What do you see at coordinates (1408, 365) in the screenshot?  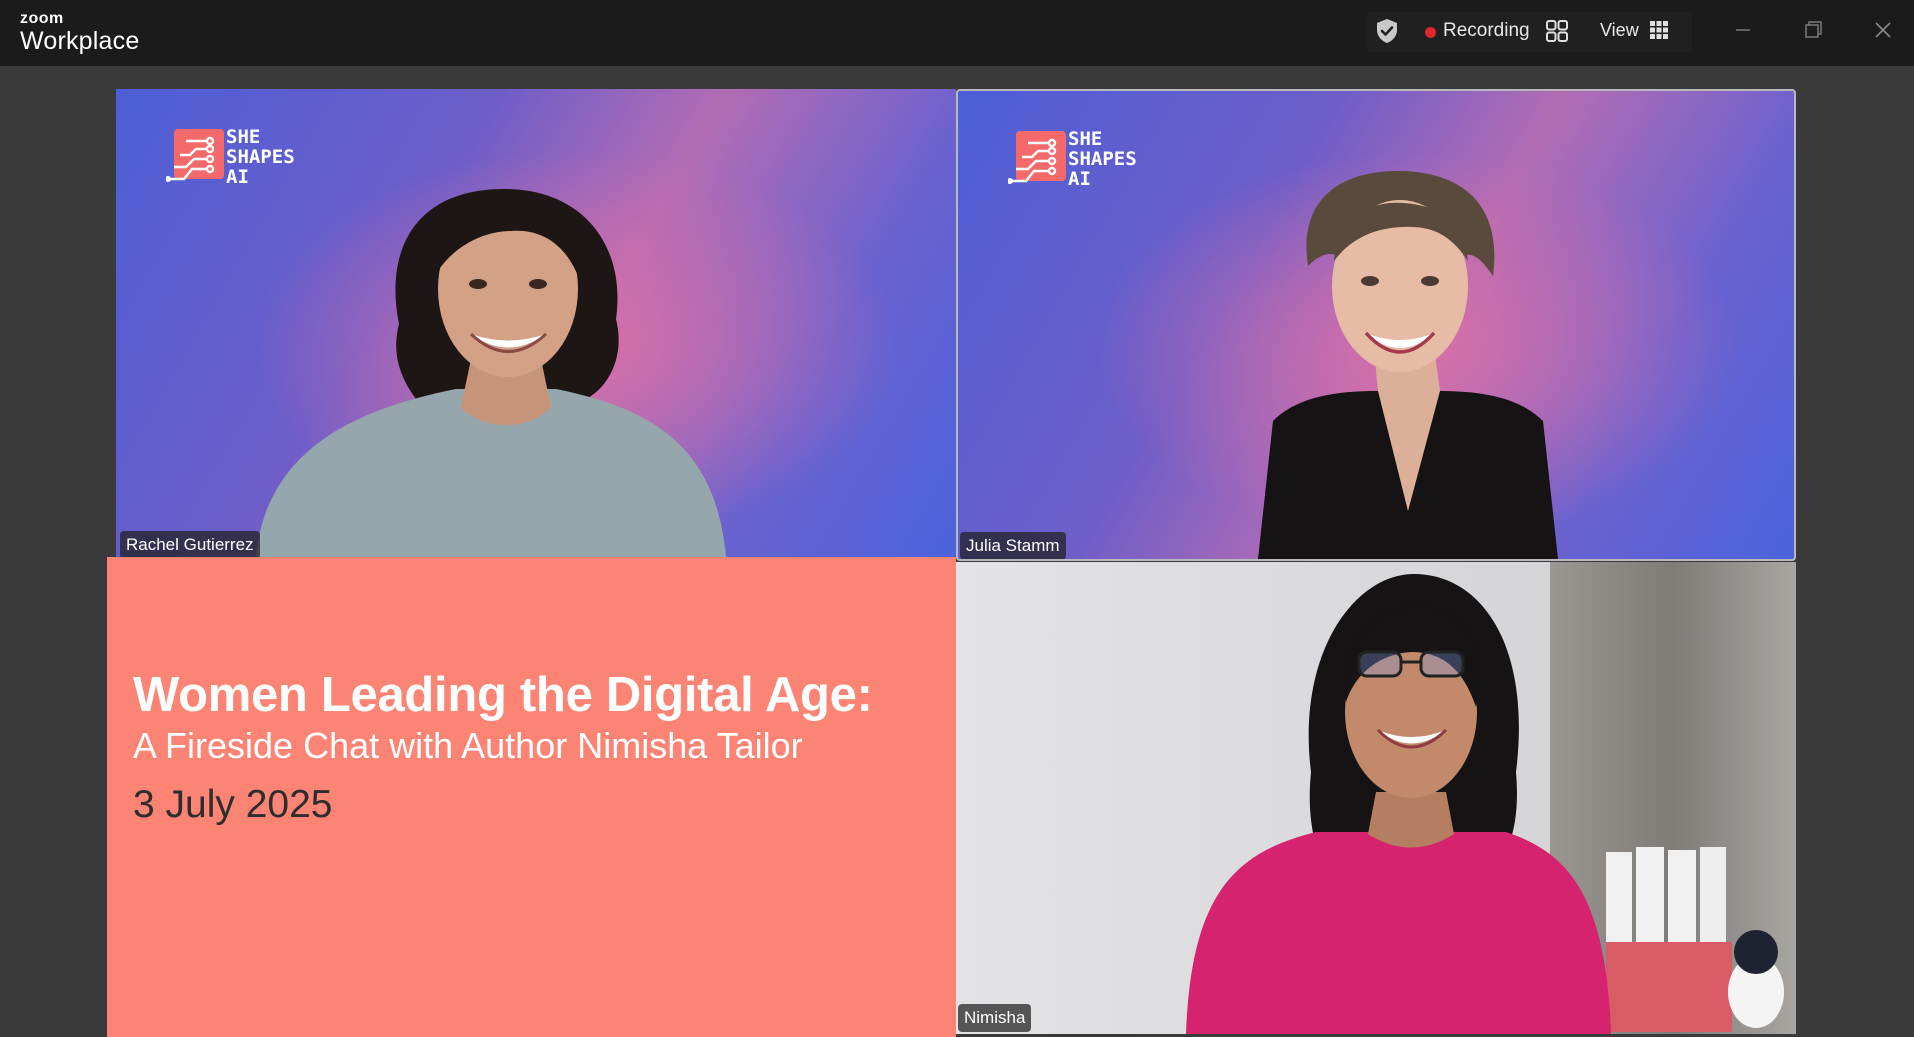 I see `participant-video-julia` at bounding box center [1408, 365].